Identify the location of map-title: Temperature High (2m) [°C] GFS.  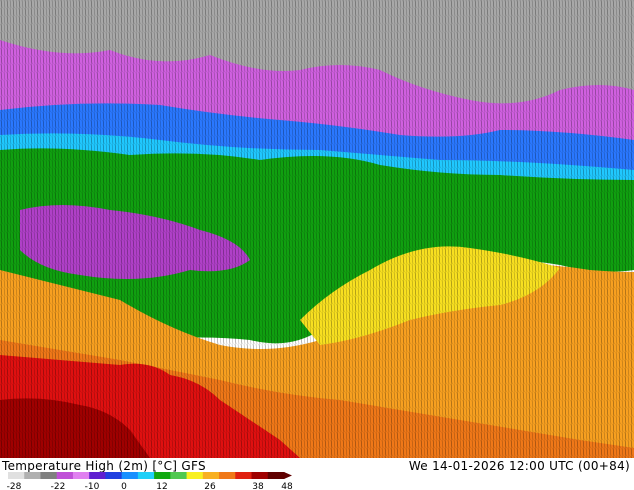
(104, 466).